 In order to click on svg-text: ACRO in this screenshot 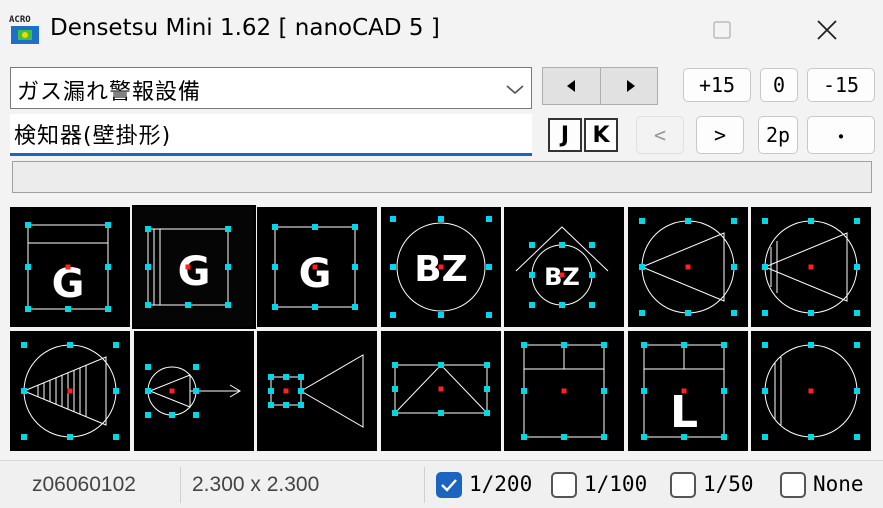, I will do `click(20, 20)`.